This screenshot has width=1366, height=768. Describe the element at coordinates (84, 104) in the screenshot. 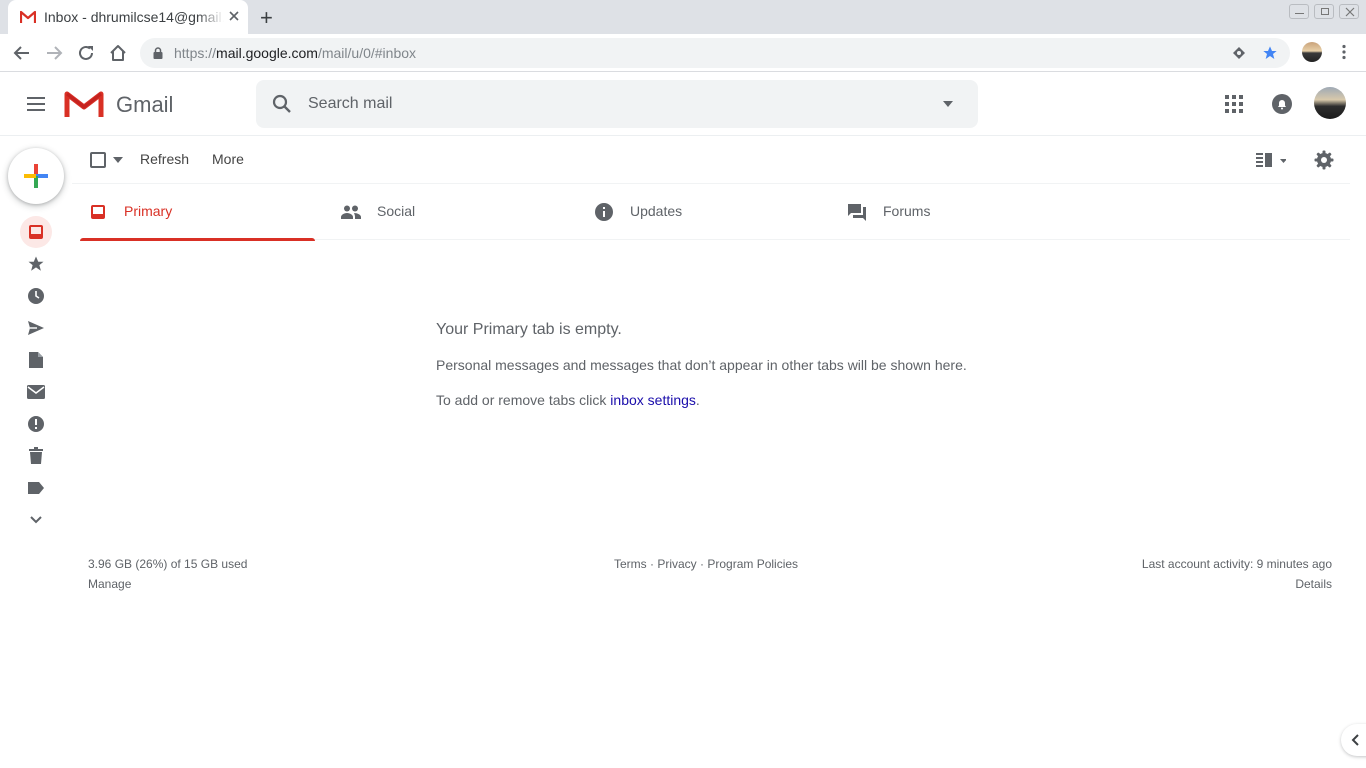

I see `gmail-logo-icon` at that location.